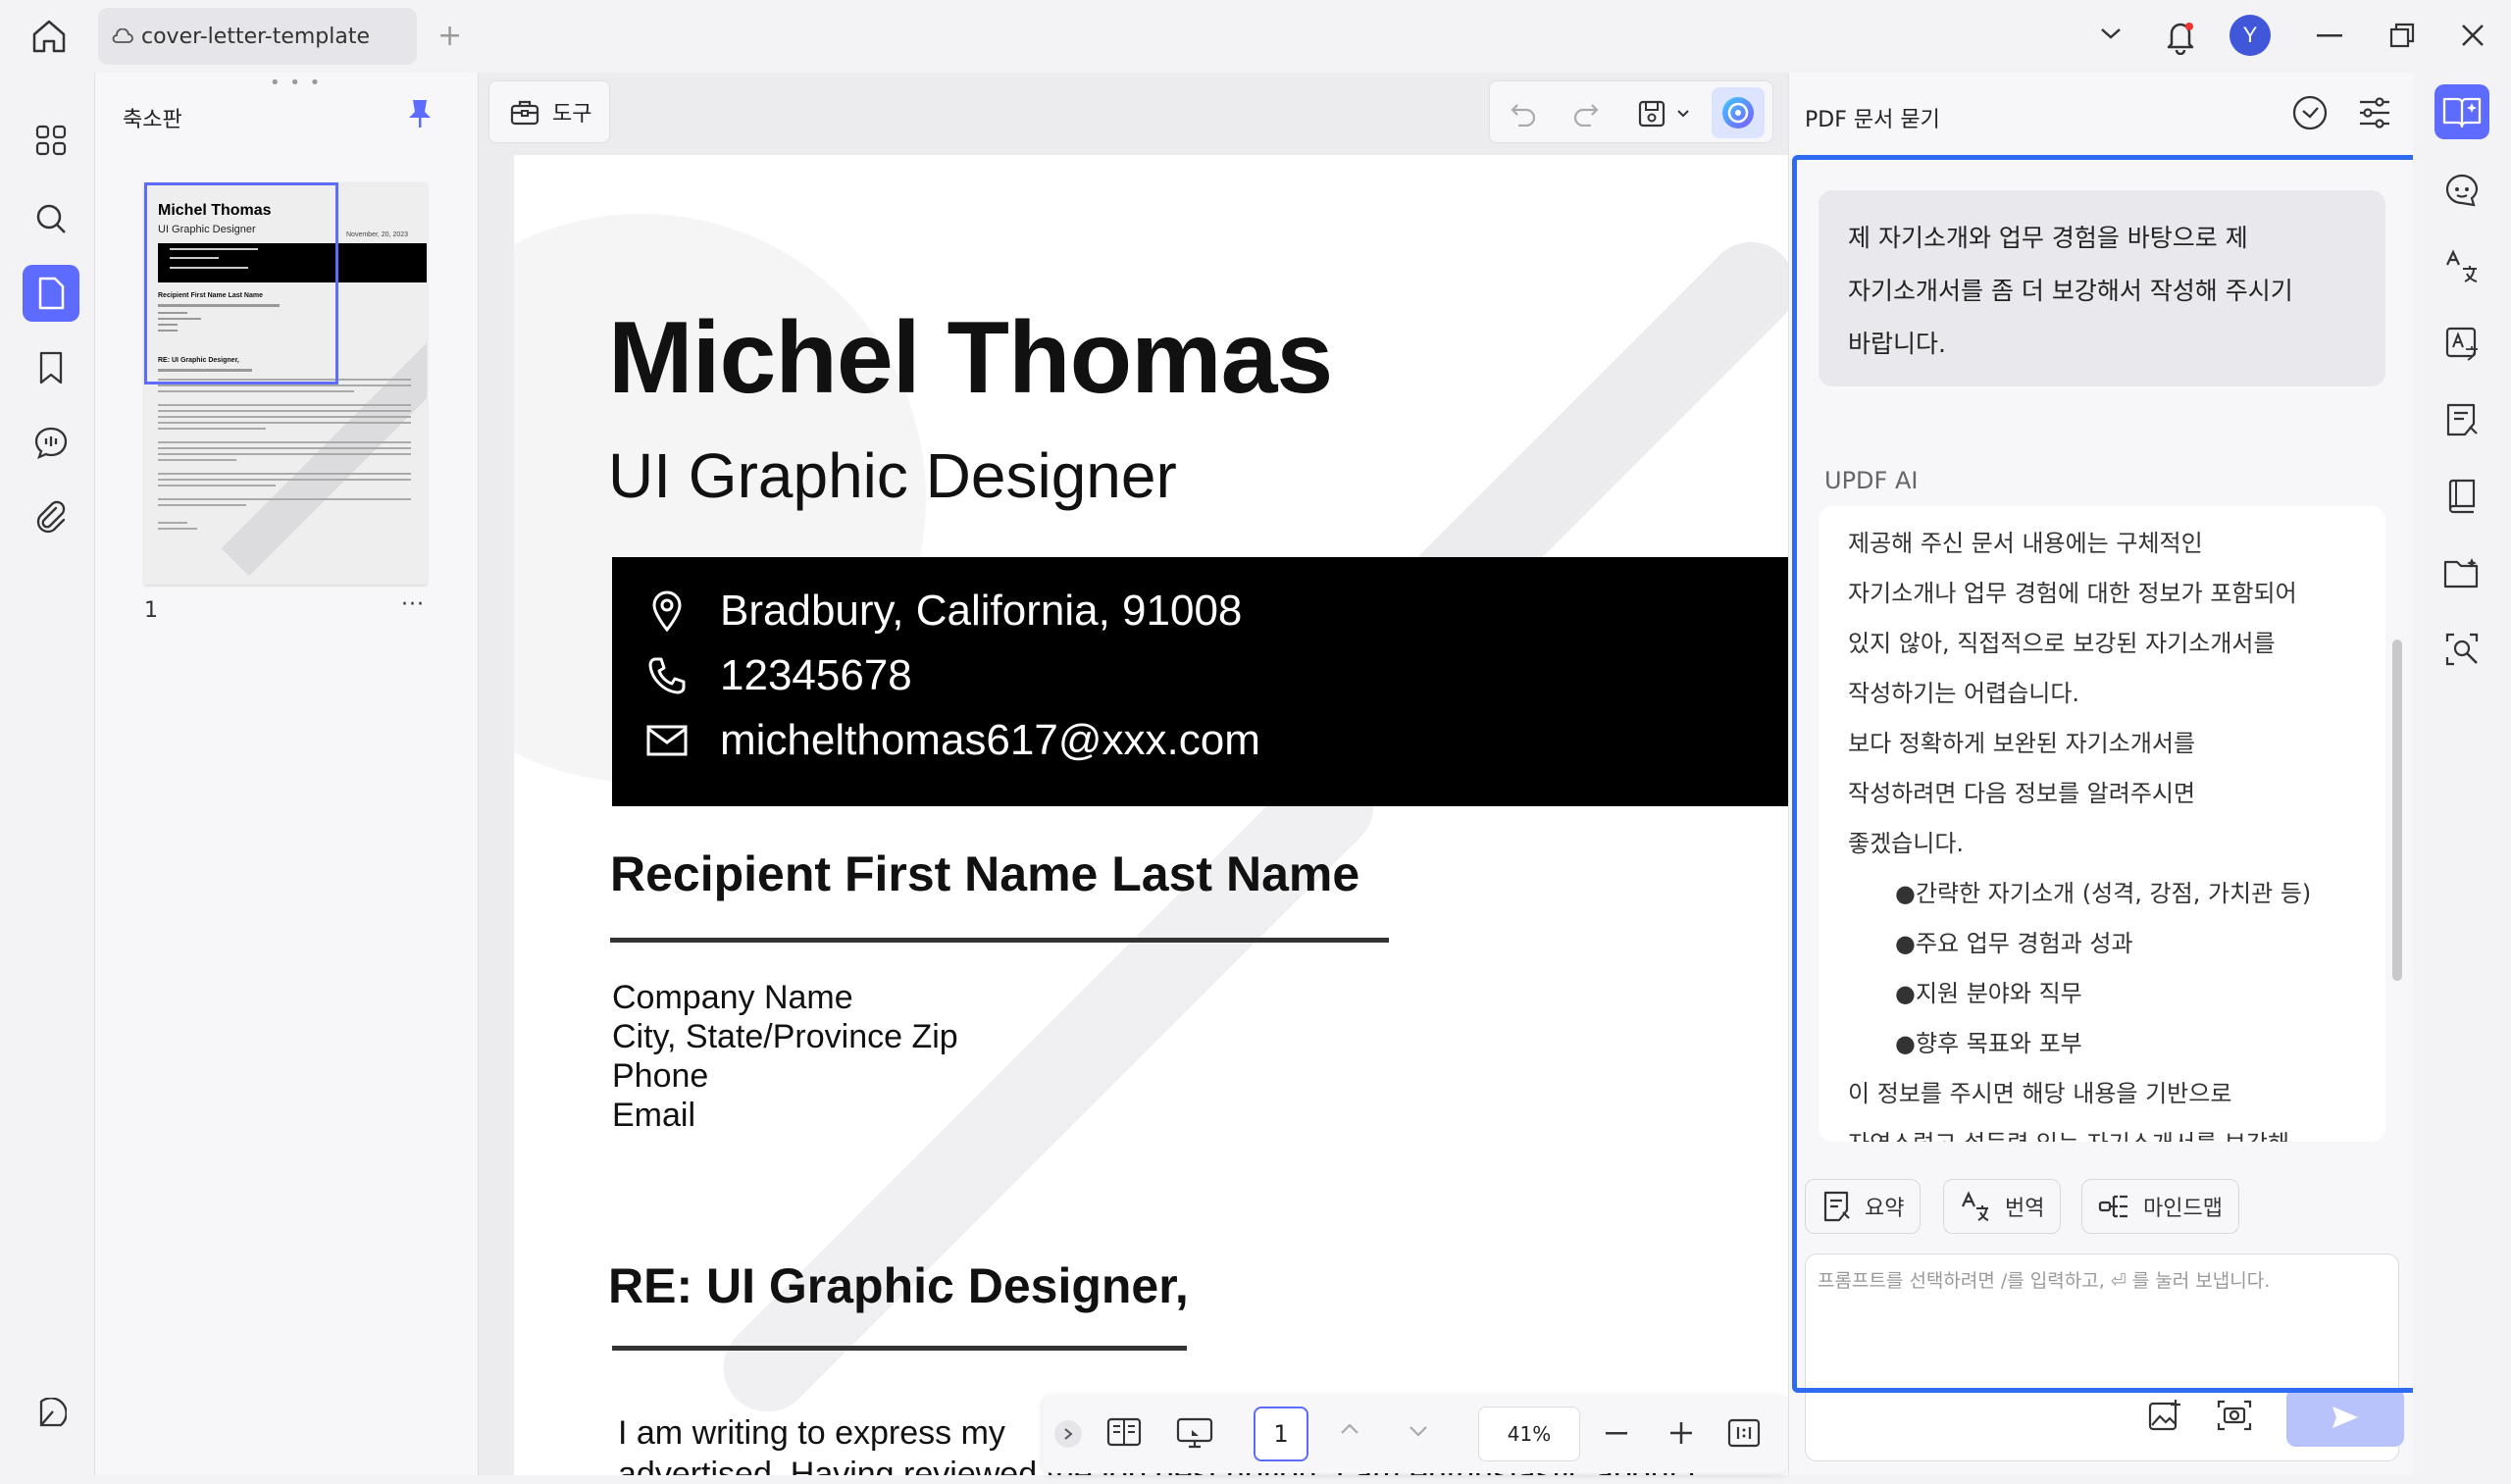 The width and height of the screenshot is (2511, 1484). I want to click on redo-icon, so click(1586, 114).